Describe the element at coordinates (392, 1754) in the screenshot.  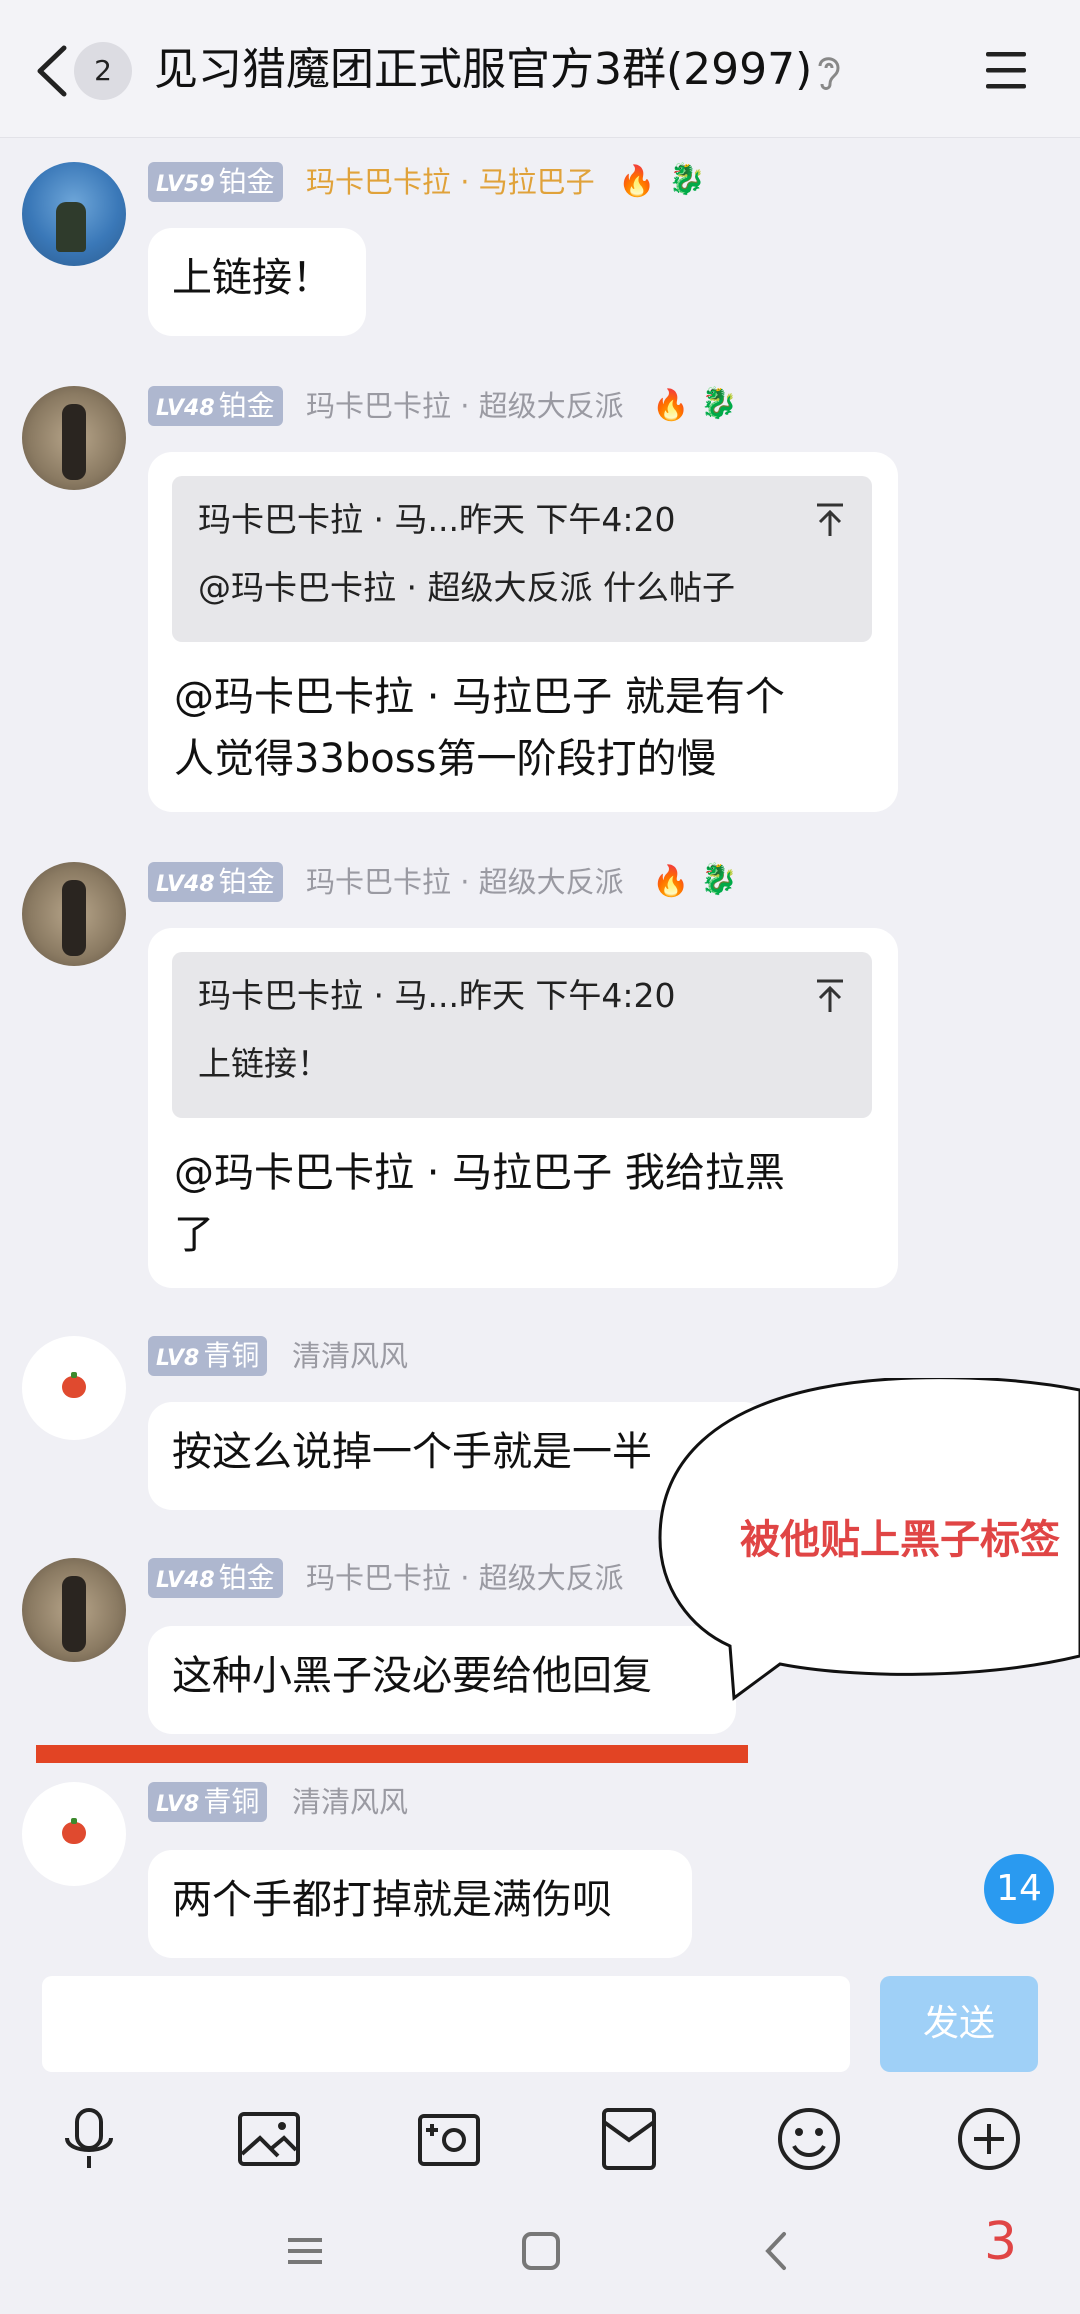
I see `highlight-underline` at that location.